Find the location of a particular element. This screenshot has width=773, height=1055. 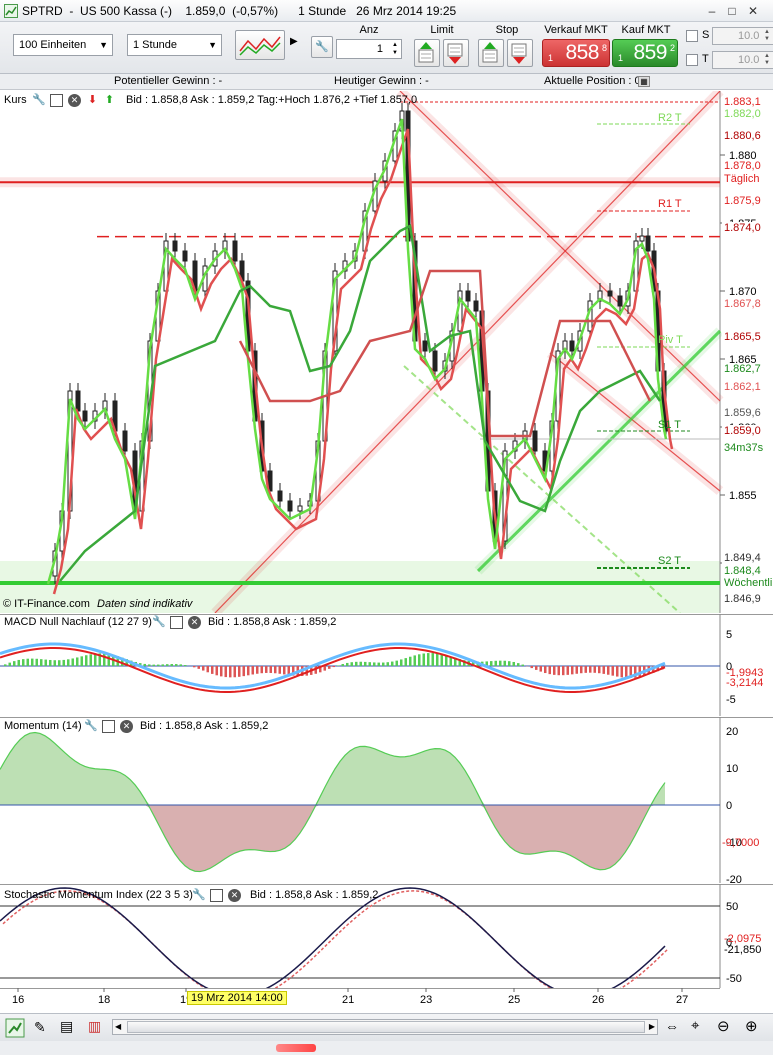

print-icon: ▤ is located at coordinates (66, 1026).